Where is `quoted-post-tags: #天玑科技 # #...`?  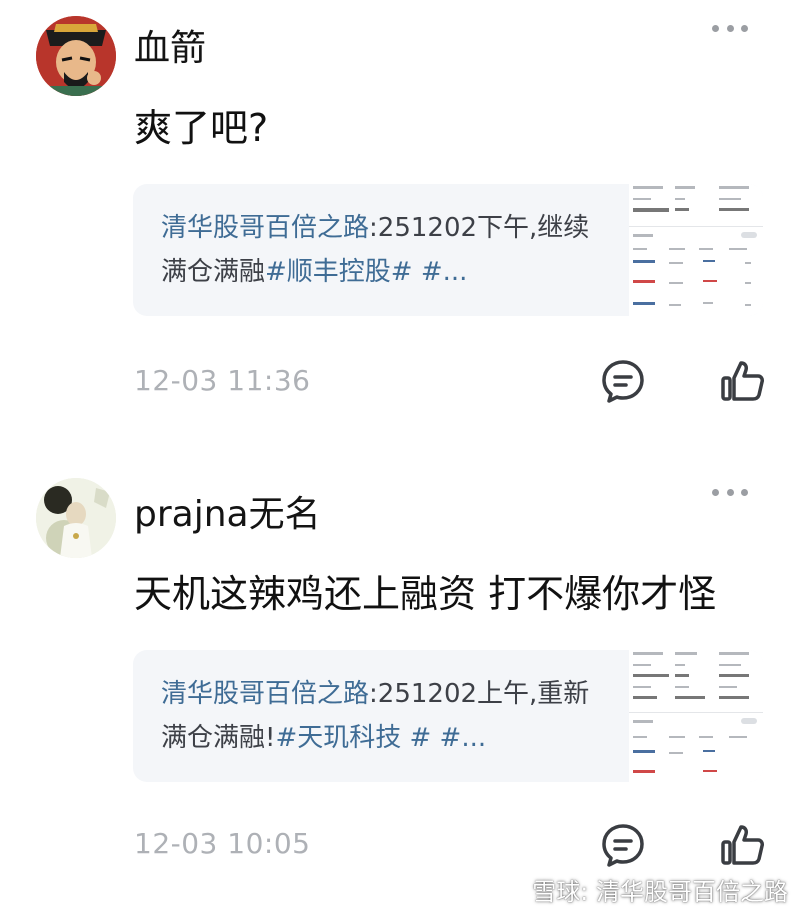 quoted-post-tags: #天玑科技 # #... is located at coordinates (380, 738).